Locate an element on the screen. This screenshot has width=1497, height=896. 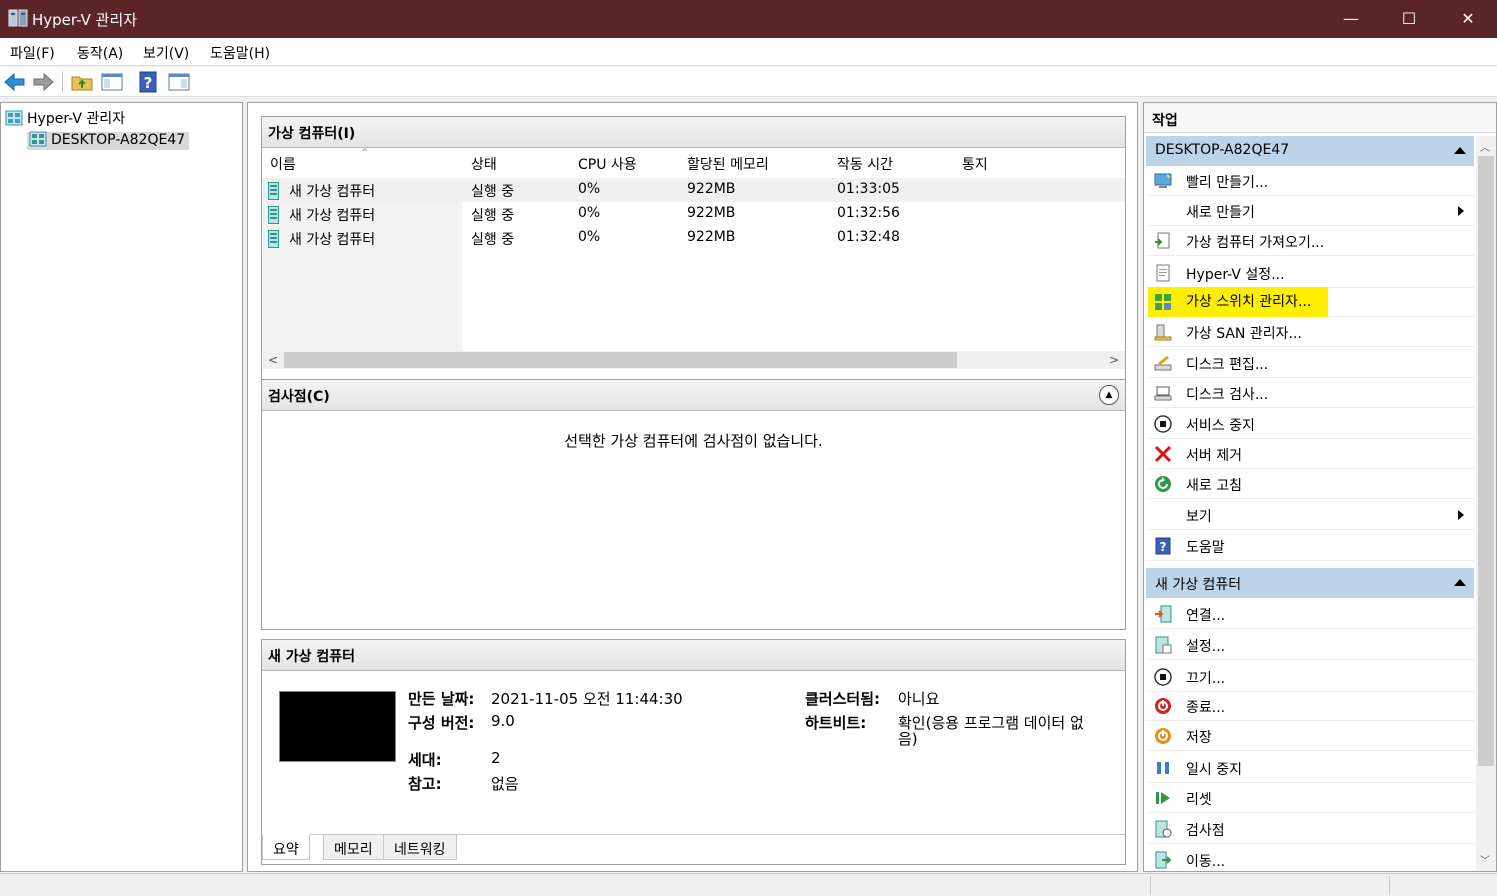
action-label: 새로 만들기 is located at coordinates (1220, 213).